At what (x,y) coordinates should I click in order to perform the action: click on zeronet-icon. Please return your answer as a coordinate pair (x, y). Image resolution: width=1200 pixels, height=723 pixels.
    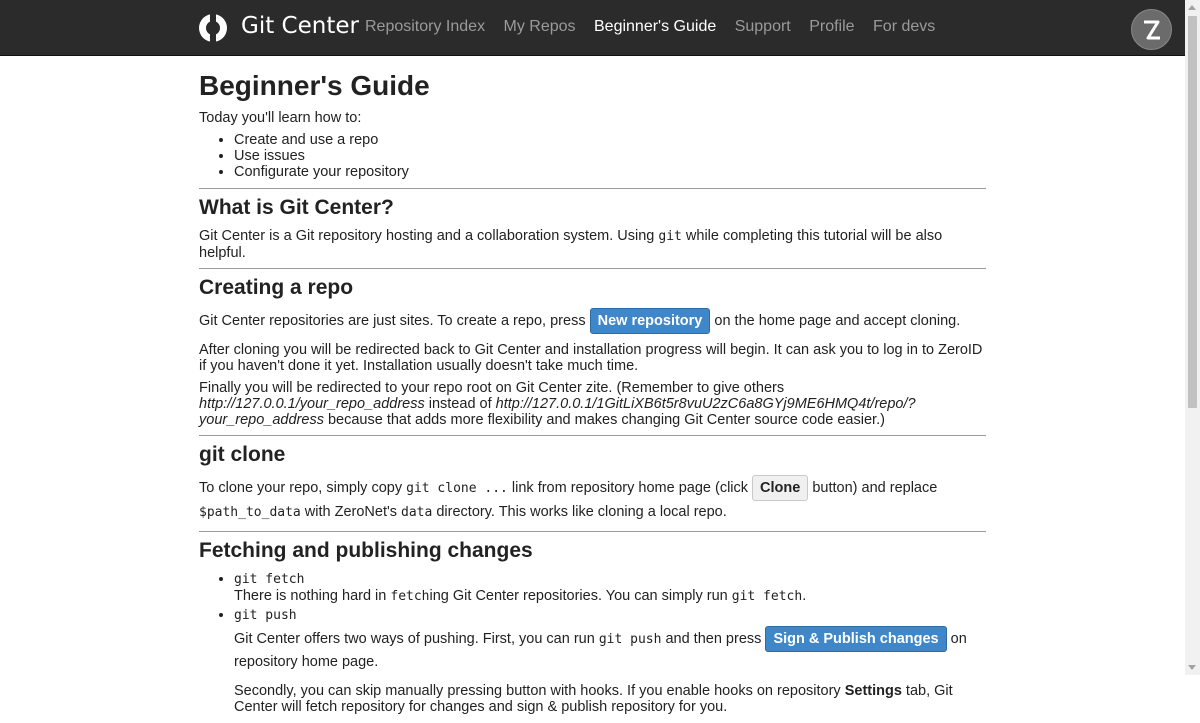
    Looking at the image, I should click on (1152, 30).